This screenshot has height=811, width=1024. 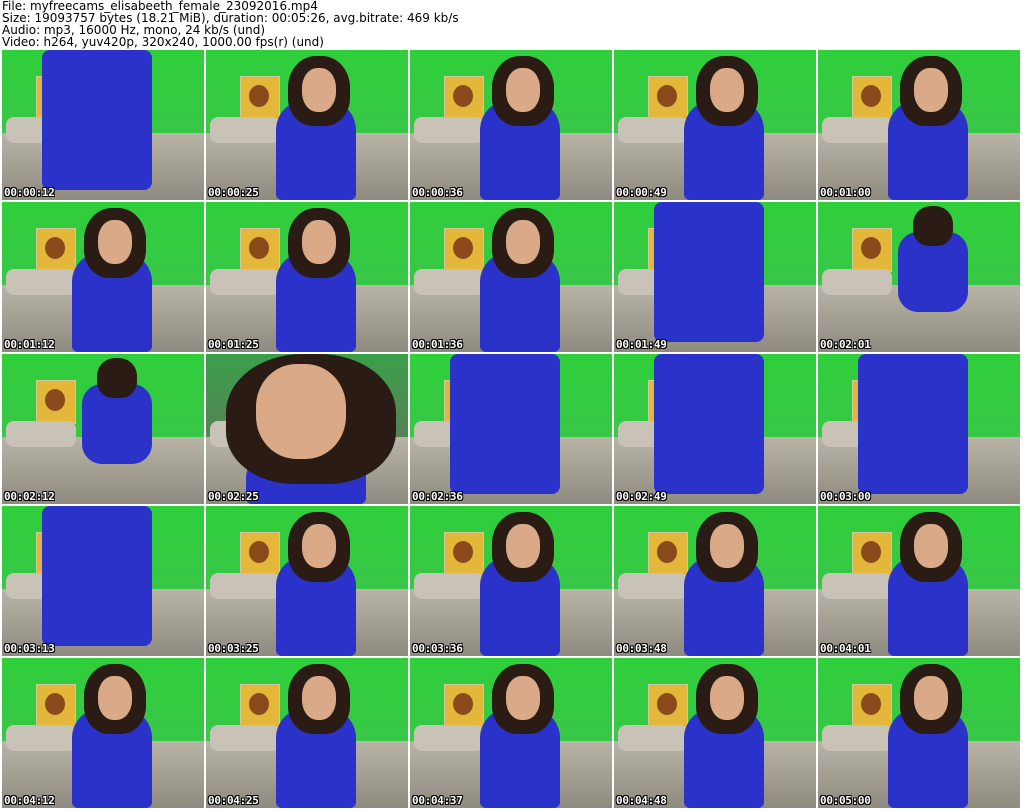 I want to click on video-frame-thumbnail: 00:00:49, so click(x=715, y=125).